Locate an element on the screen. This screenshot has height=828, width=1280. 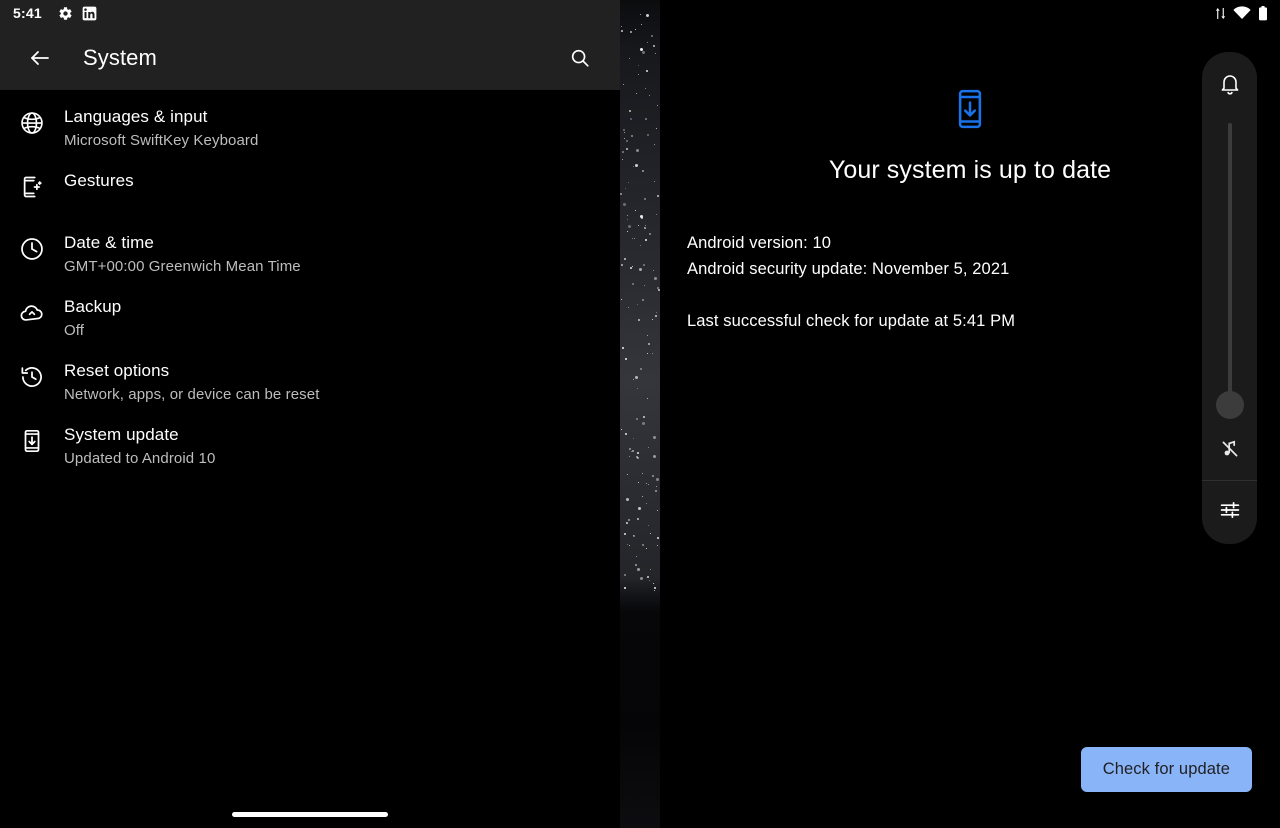
audio-sliders-icon is located at coordinates (1230, 512).